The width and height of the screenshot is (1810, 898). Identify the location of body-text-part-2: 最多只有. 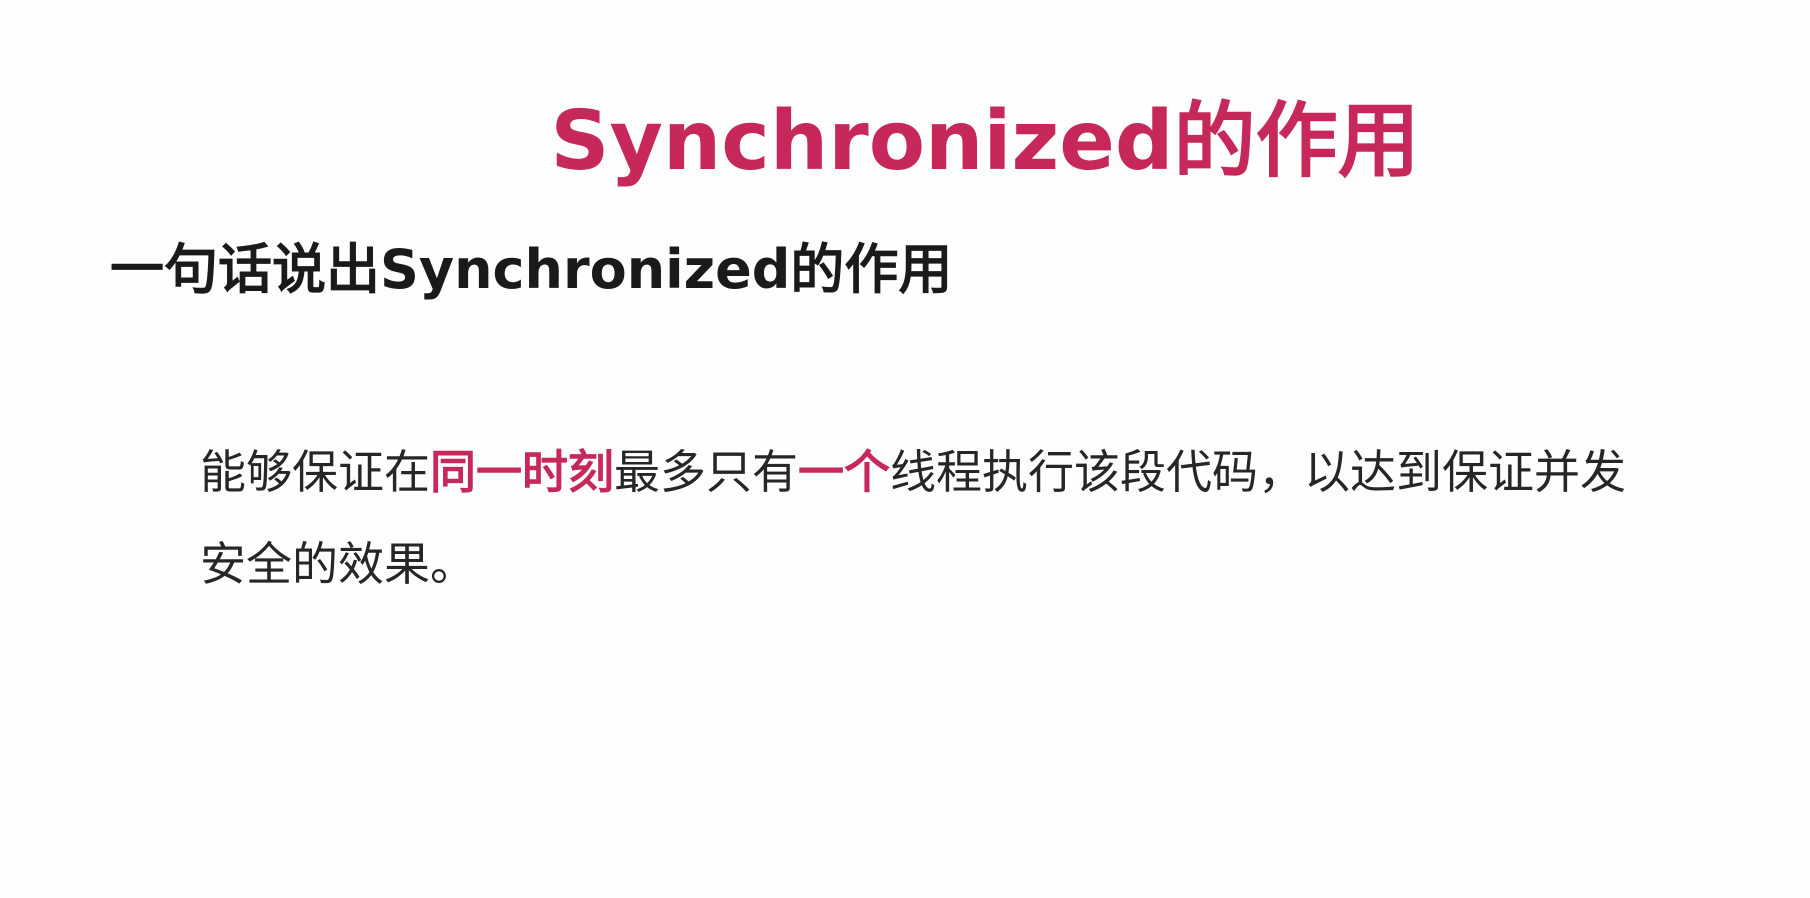
(706, 472).